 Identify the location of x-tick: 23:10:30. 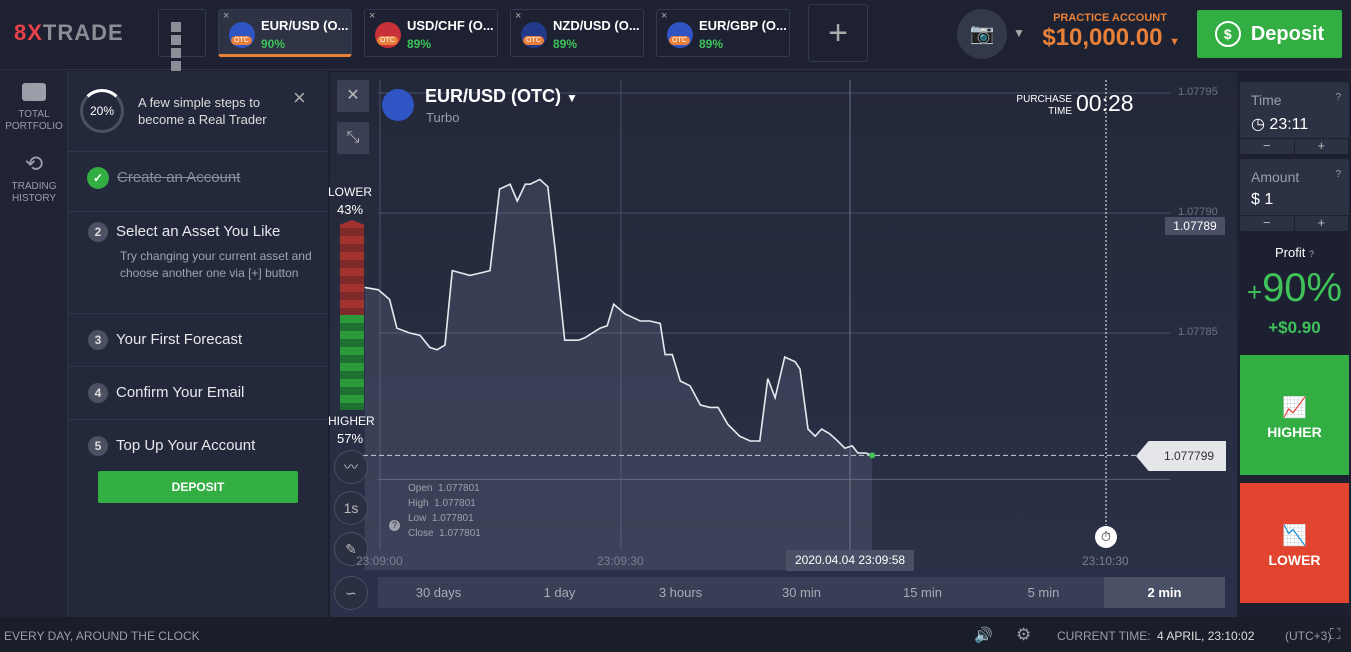
(1105, 561).